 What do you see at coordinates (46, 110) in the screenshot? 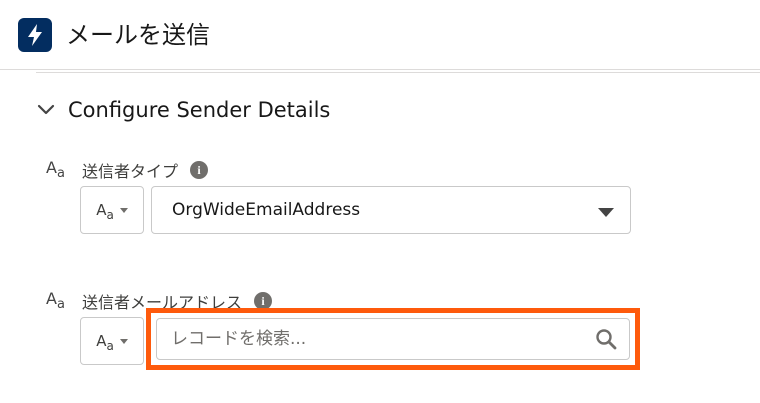
I see `chevron-down-icon` at bounding box center [46, 110].